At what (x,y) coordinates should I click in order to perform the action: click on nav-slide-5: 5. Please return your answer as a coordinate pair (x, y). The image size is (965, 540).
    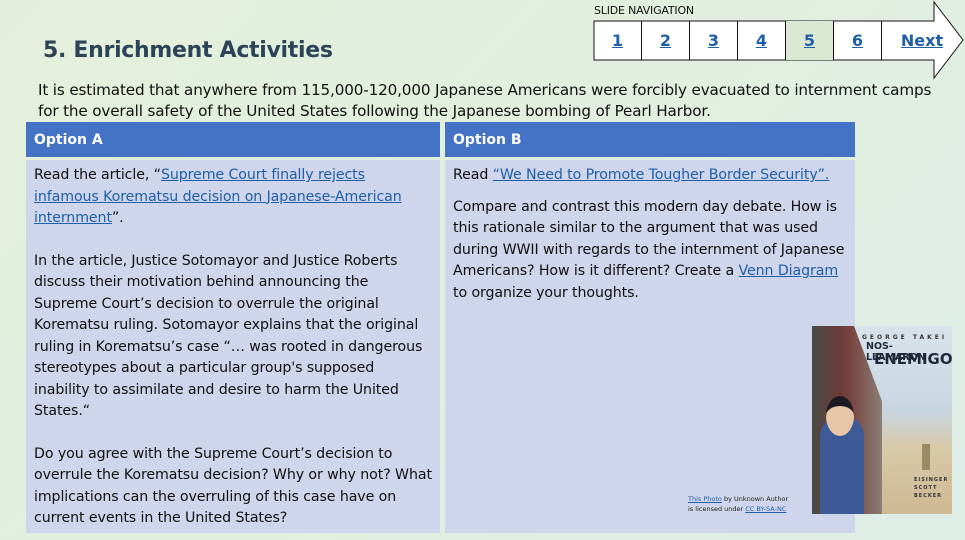
    Looking at the image, I should click on (810, 40).